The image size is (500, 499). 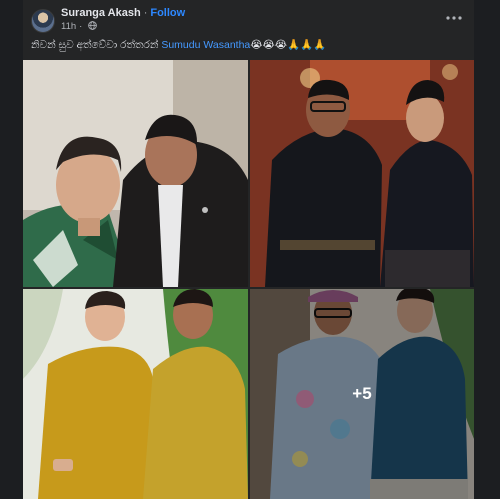 What do you see at coordinates (43, 21) in the screenshot?
I see `author-avatar` at bounding box center [43, 21].